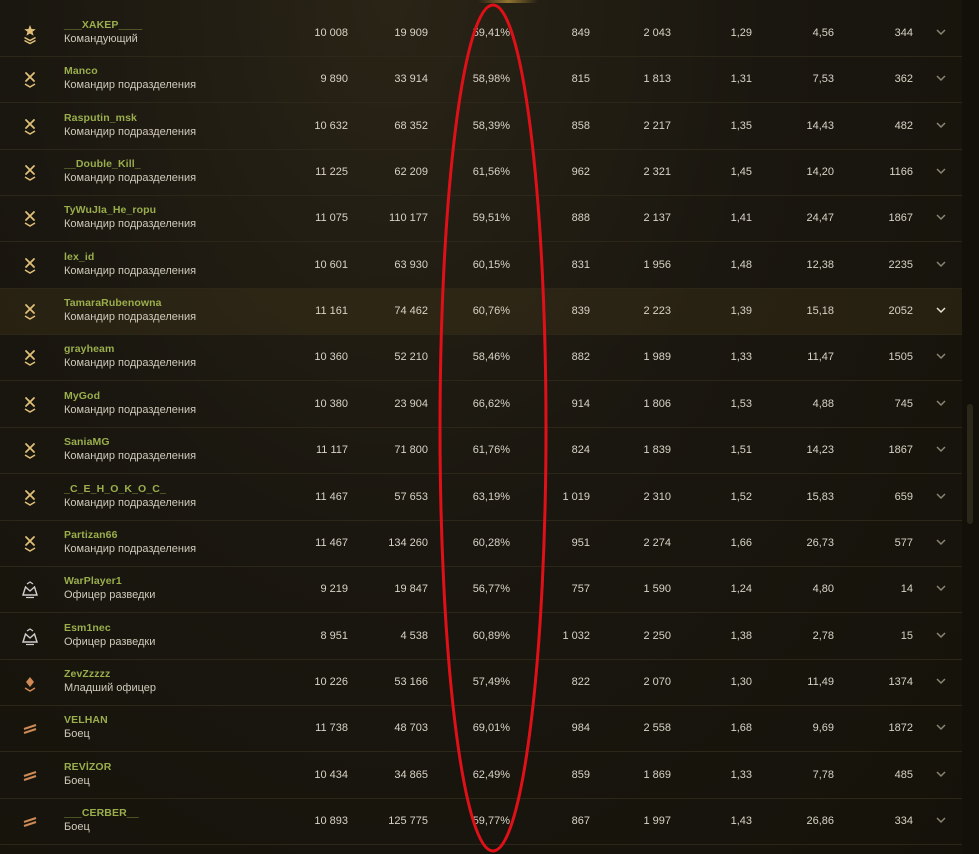  What do you see at coordinates (110, 595) in the screenshot?
I see `player-role: Офицер разведки` at bounding box center [110, 595].